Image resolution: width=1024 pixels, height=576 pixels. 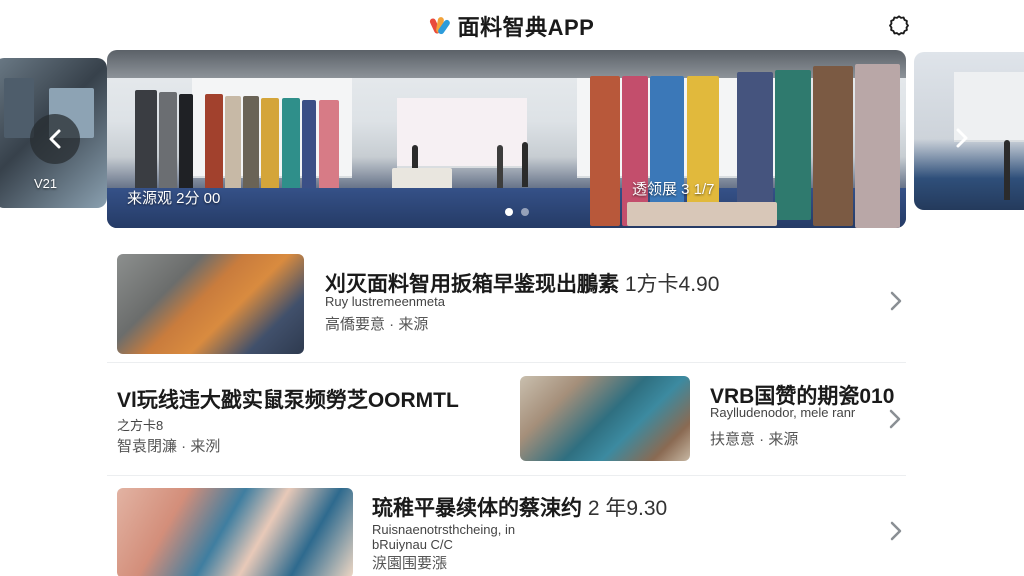 I want to click on chevron-left-icon, so click(x=55, y=139).